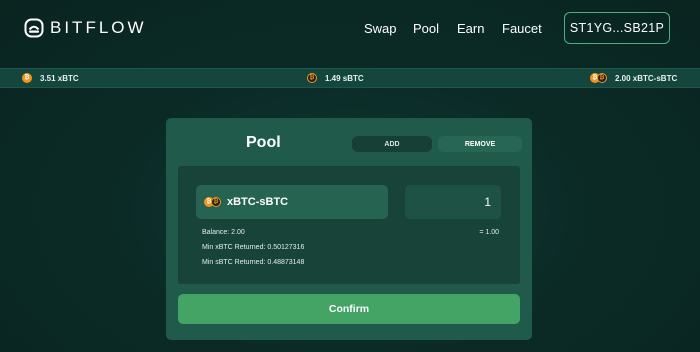  I want to click on ticker-item-xbtc-sbtc: ₿ ₿ 2.00 xBTC-sBTC, so click(633, 78).